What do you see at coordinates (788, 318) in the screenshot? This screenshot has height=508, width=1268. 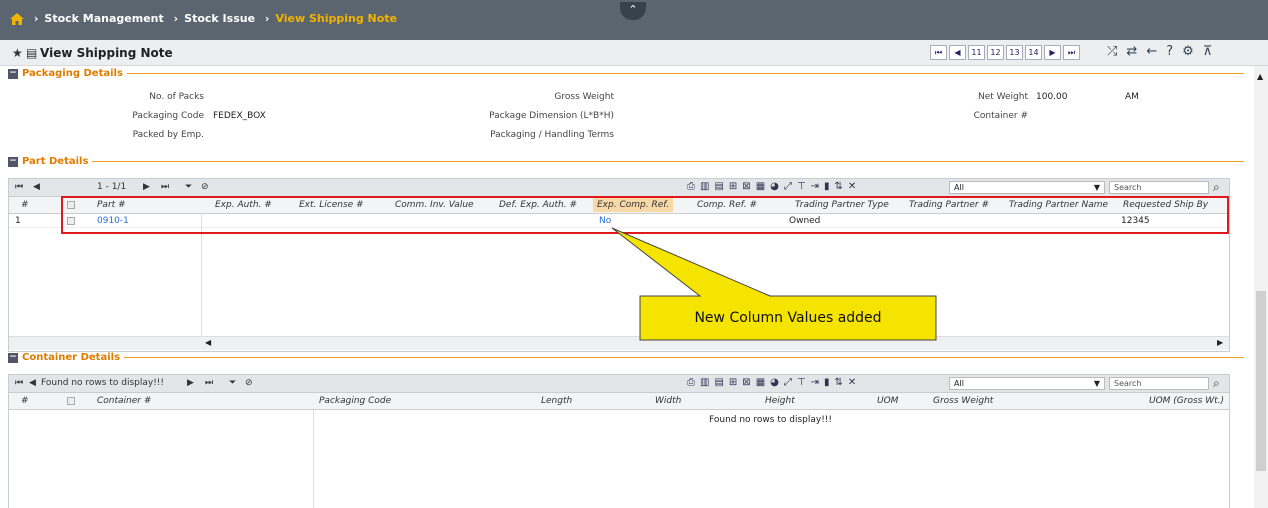 I see `callout-text: New Column Values added` at bounding box center [788, 318].